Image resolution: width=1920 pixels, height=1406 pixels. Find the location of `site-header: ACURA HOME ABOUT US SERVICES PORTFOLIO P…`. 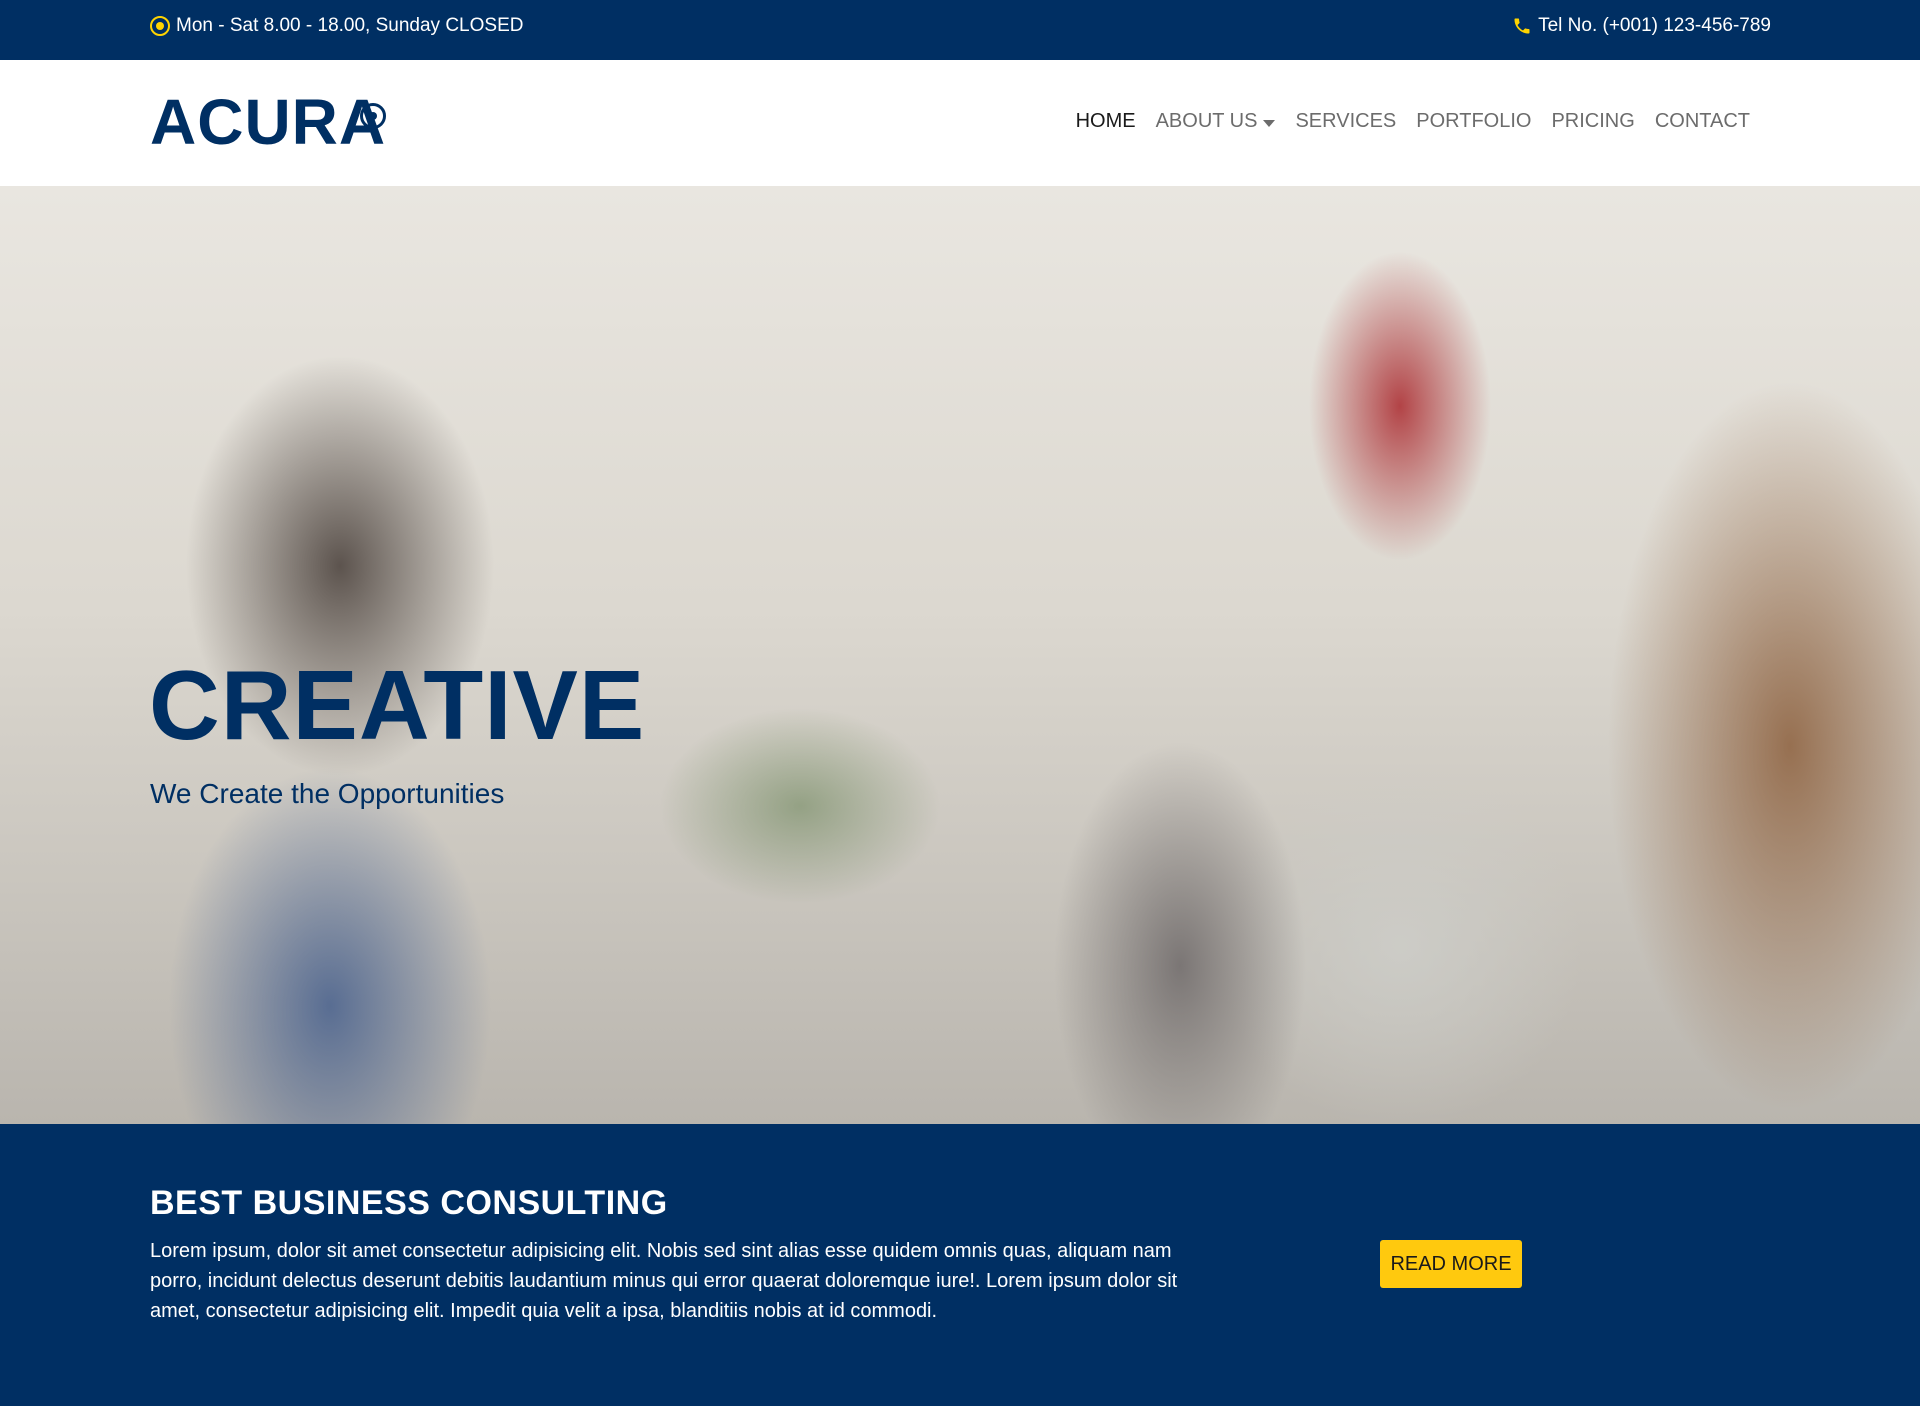

site-header: ACURA HOME ABOUT US SERVICES PORTFOLIO P… is located at coordinates (960, 123).